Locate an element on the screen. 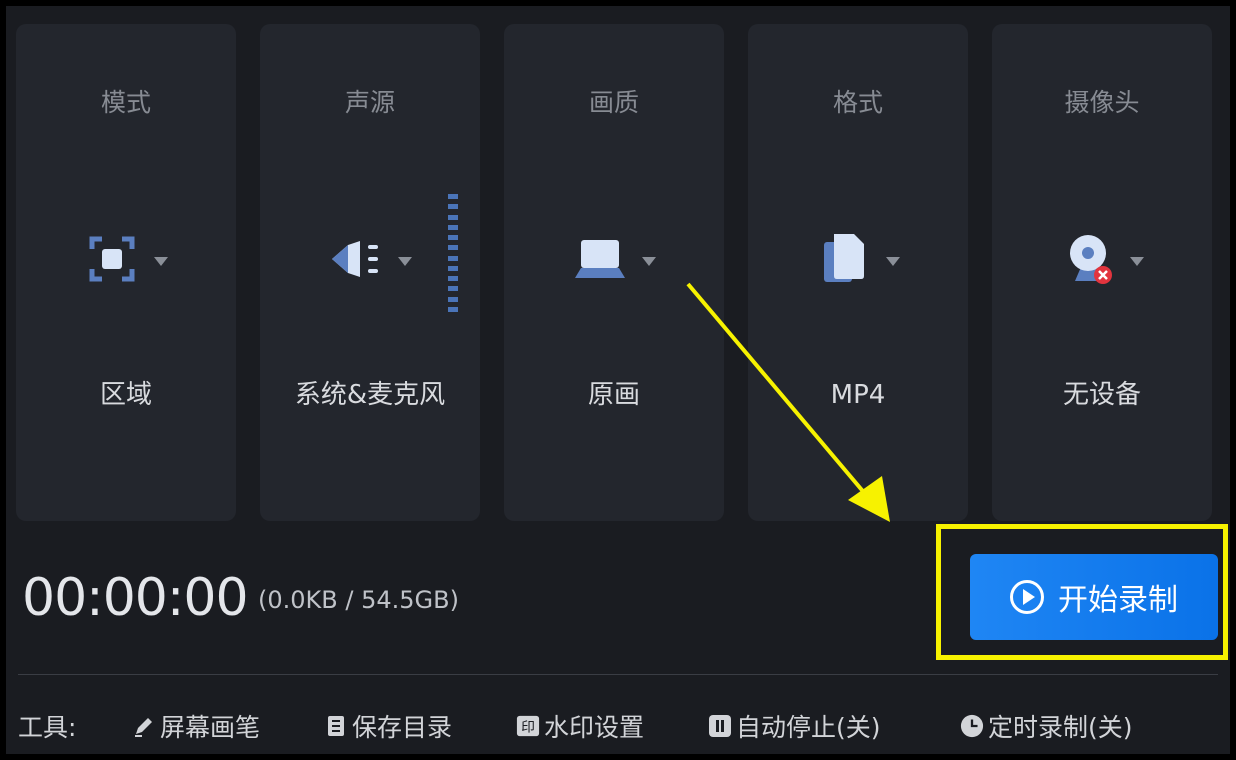  divider is located at coordinates (618, 674).